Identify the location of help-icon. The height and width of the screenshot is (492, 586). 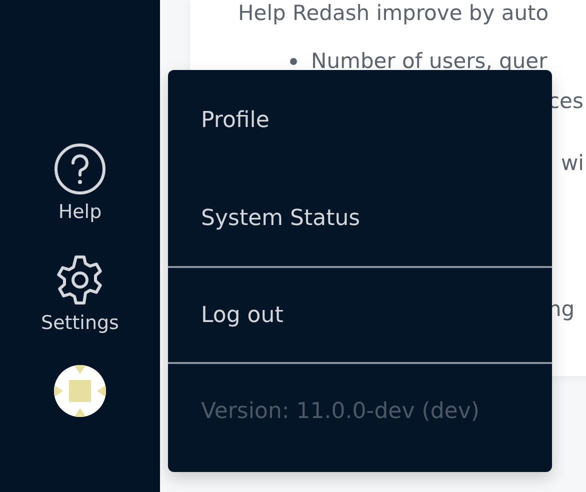
(80, 169).